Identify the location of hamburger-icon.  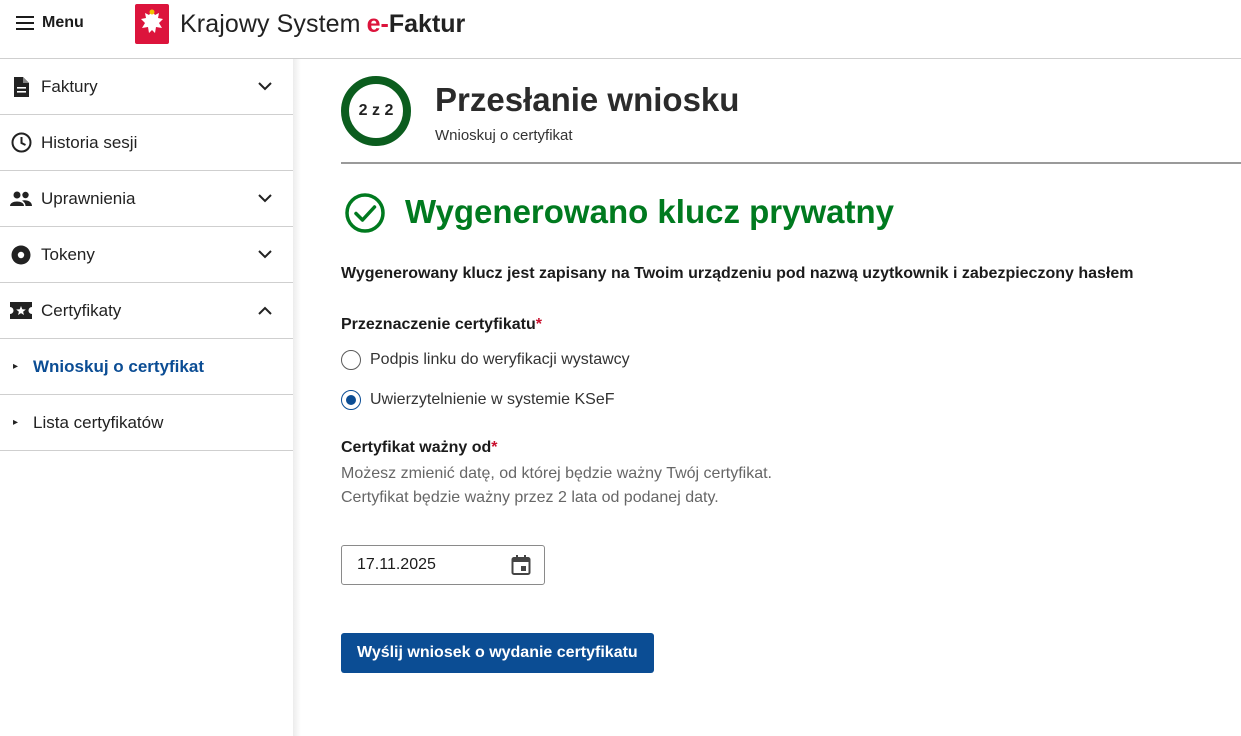
(25, 23).